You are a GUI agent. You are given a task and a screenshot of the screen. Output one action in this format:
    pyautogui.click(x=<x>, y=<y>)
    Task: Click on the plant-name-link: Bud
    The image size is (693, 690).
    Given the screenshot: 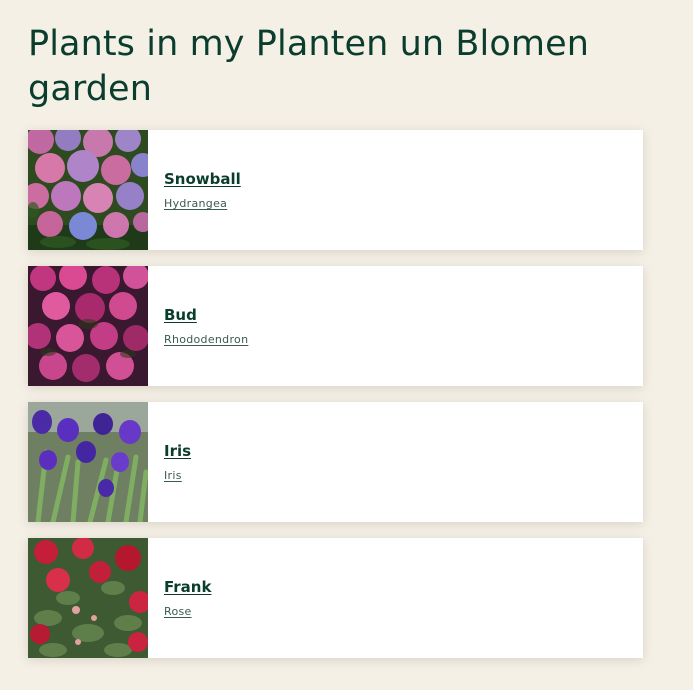 What is the action you would take?
    pyautogui.click(x=206, y=315)
    